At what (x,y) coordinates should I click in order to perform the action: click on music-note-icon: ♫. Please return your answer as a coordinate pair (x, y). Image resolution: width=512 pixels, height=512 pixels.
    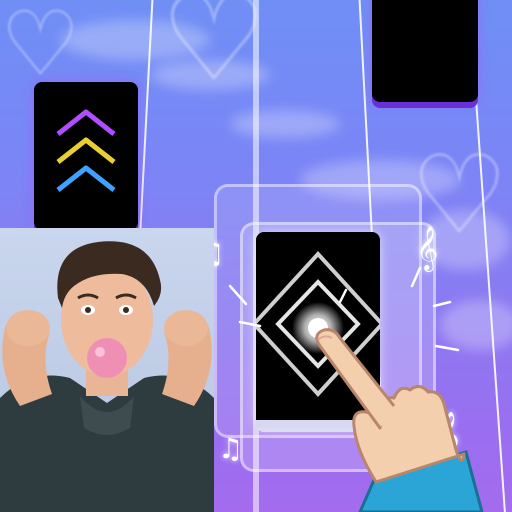
    Looking at the image, I should click on (231, 448).